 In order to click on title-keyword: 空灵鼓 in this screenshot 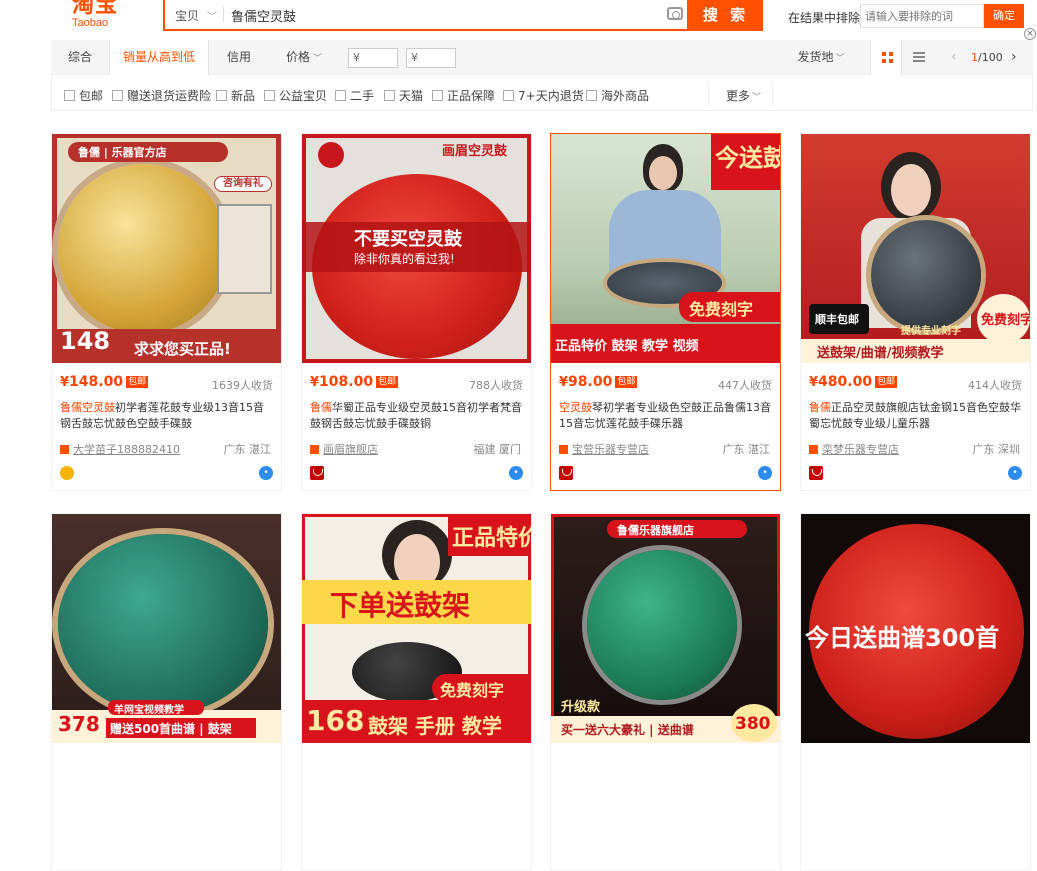, I will do `click(575, 407)`.